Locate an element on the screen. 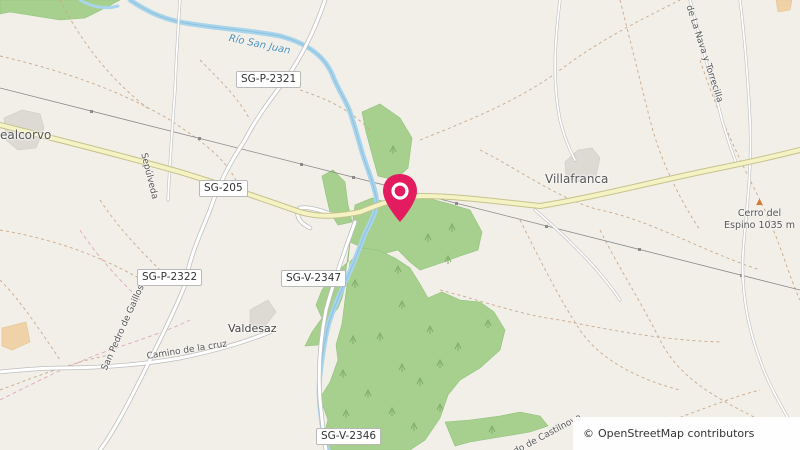 This screenshot has width=800, height=450. peak-elevation: 1035 m is located at coordinates (776, 225).